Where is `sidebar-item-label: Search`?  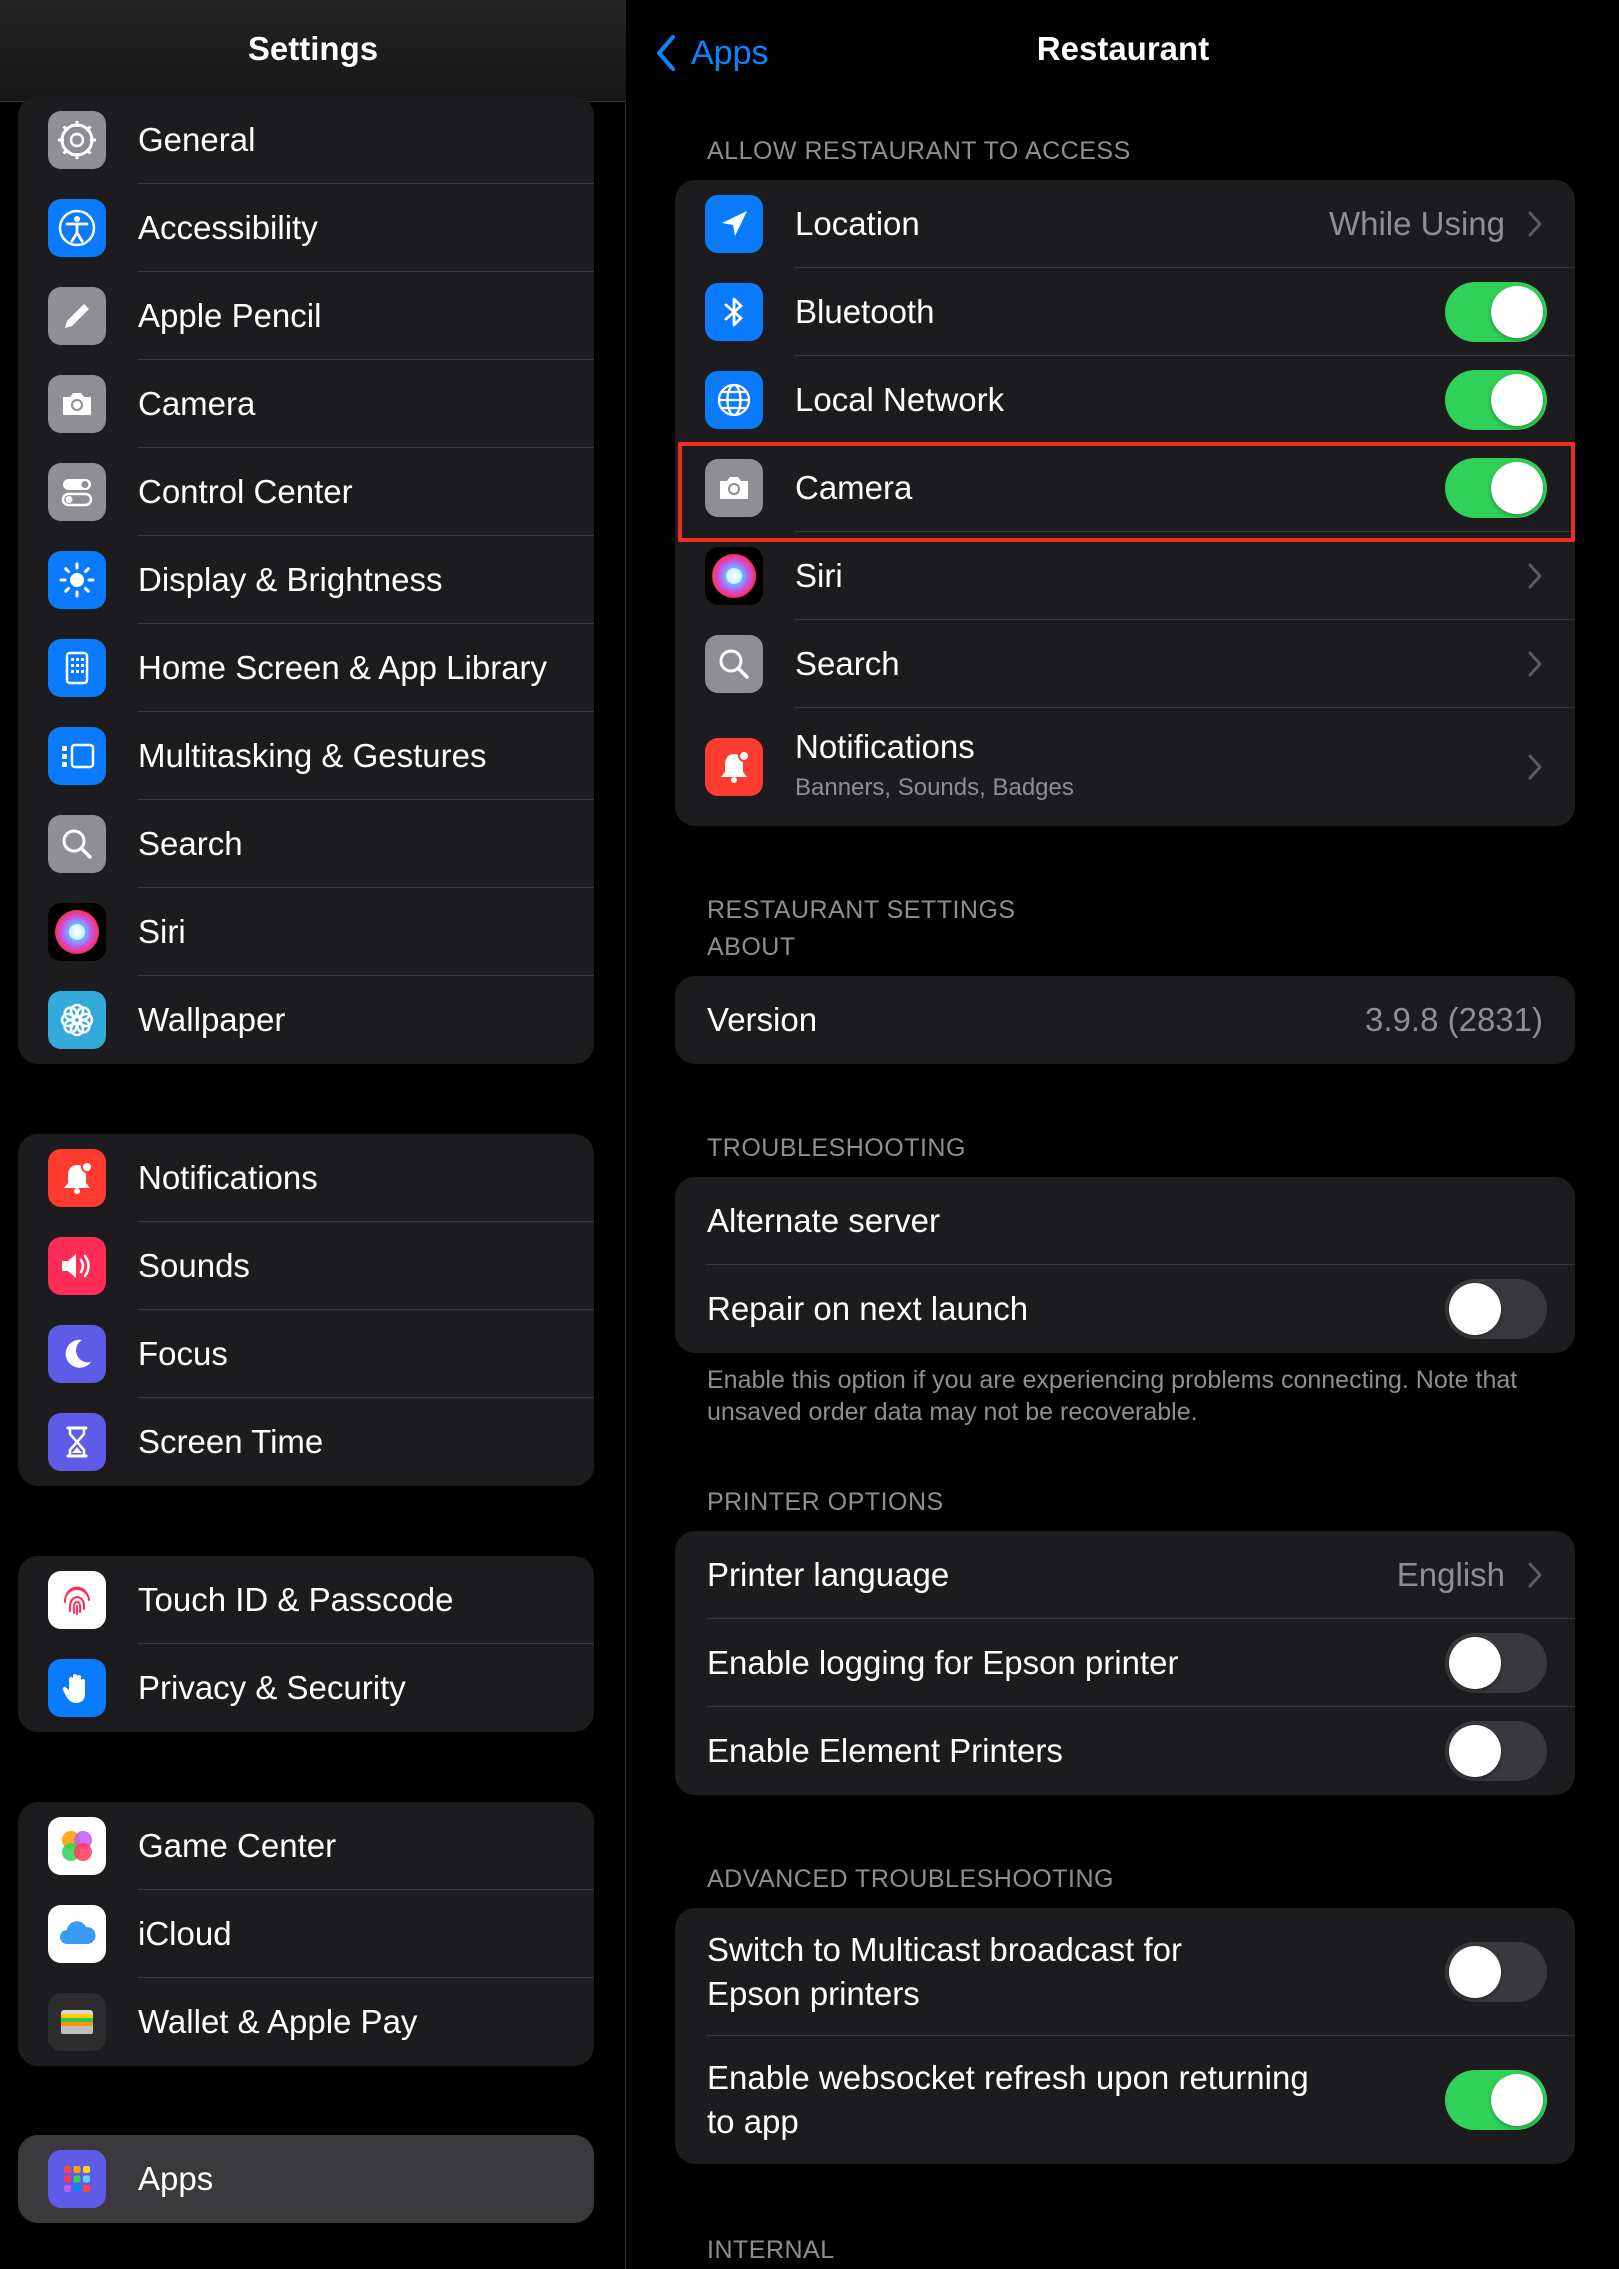 sidebar-item-label: Search is located at coordinates (190, 843).